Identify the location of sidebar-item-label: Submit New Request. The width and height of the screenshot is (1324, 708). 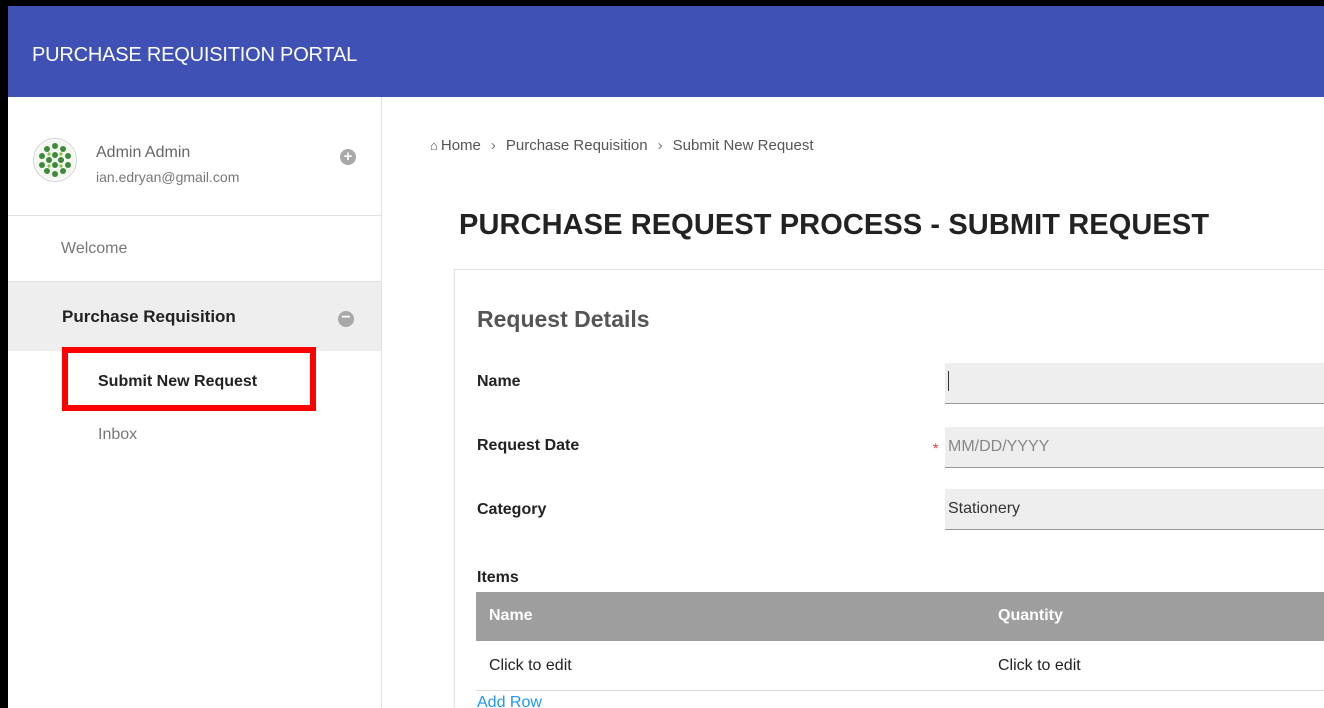
(178, 381).